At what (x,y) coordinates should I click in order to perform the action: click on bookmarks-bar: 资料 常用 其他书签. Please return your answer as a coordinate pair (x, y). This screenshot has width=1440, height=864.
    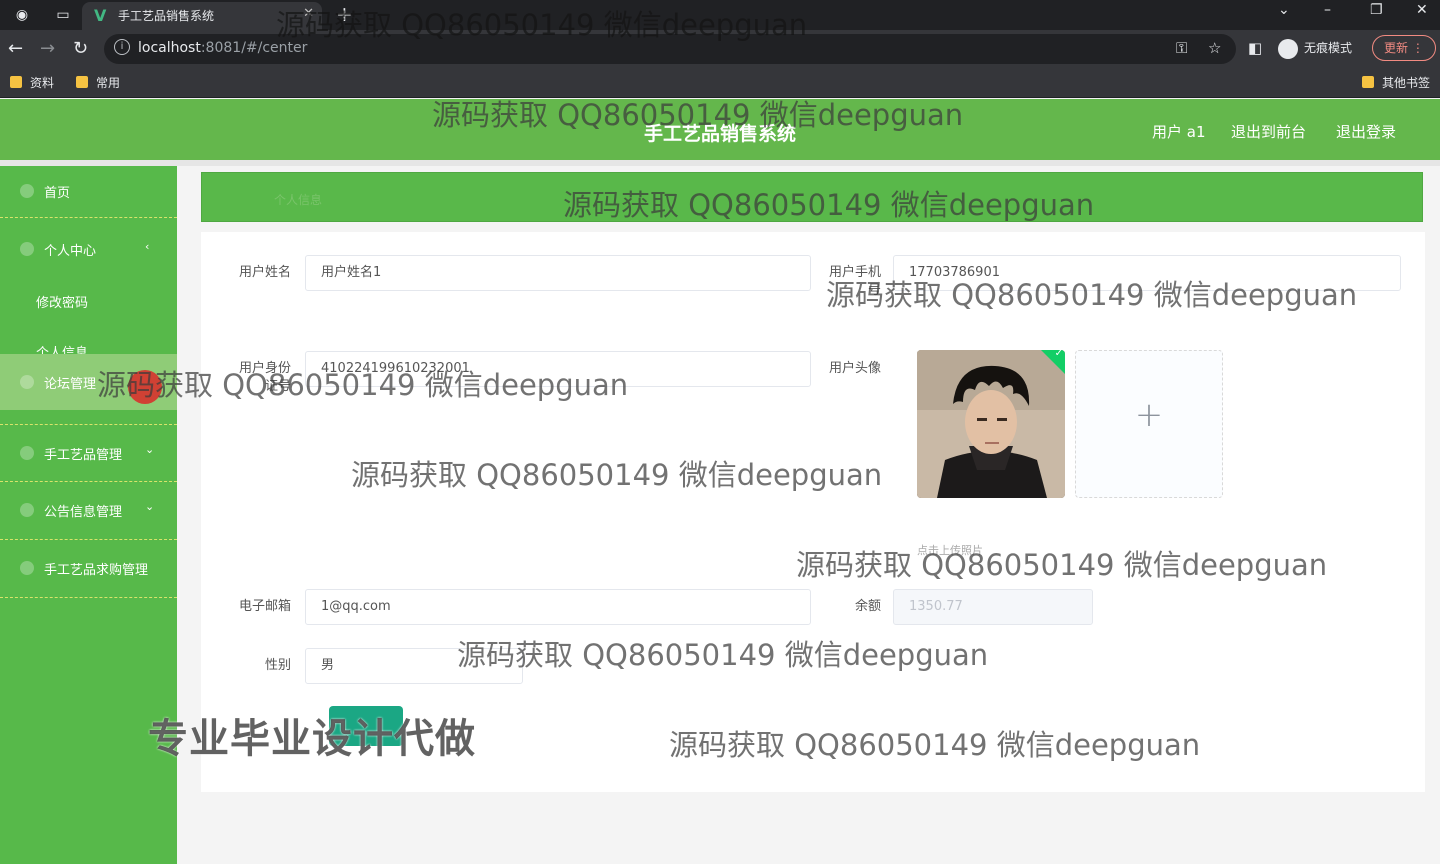
    Looking at the image, I should click on (720, 83).